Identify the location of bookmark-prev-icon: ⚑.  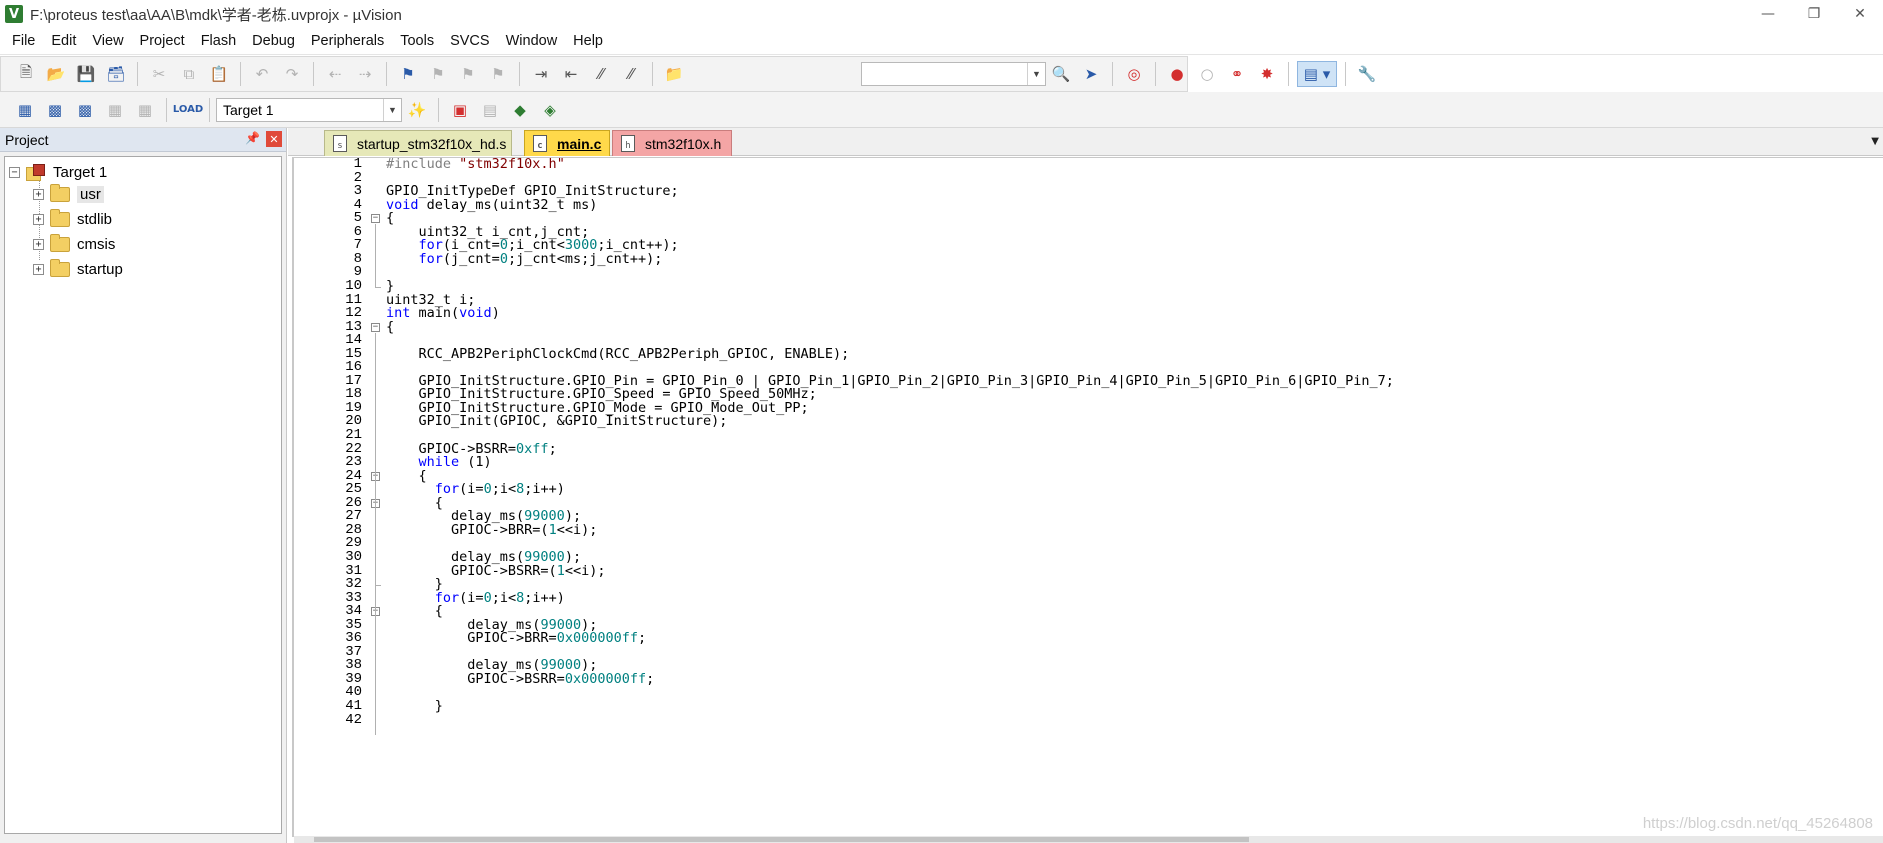
(438, 74).